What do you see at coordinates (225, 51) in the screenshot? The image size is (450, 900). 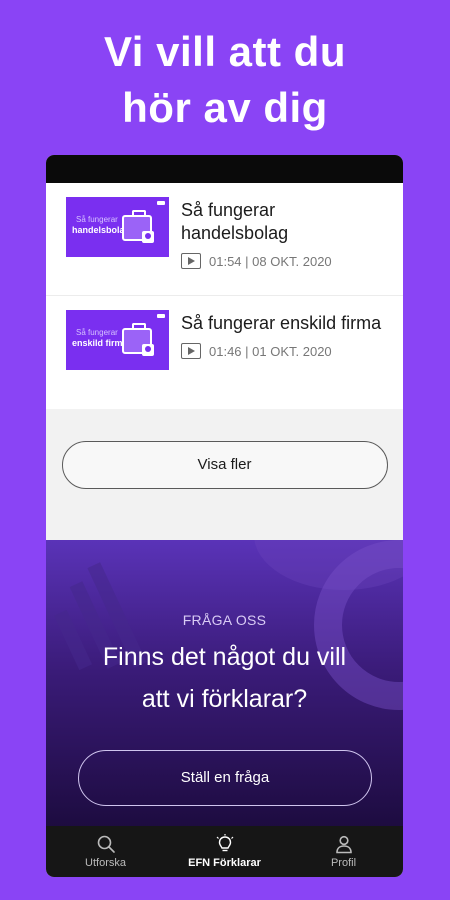 I see `headline-line-1: Vi vill att du` at bounding box center [225, 51].